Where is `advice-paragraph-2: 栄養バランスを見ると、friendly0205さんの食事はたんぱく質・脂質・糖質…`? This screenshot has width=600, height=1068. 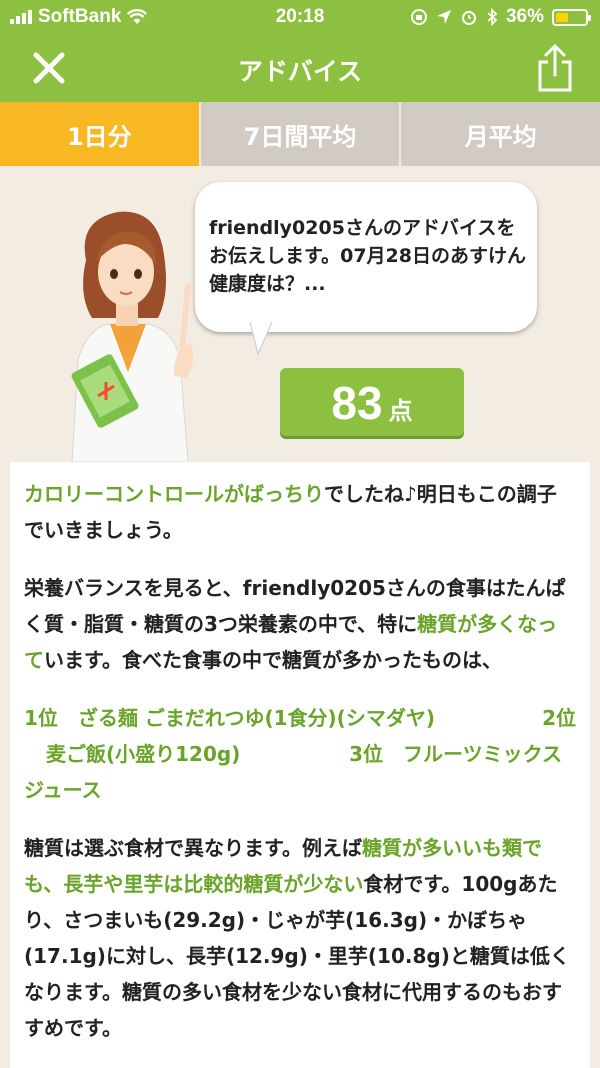
advice-paragraph-2: 栄養バランスを見ると、friendly0205さんの食事はたんぱく質・脂質・糖質… is located at coordinates (300, 624).